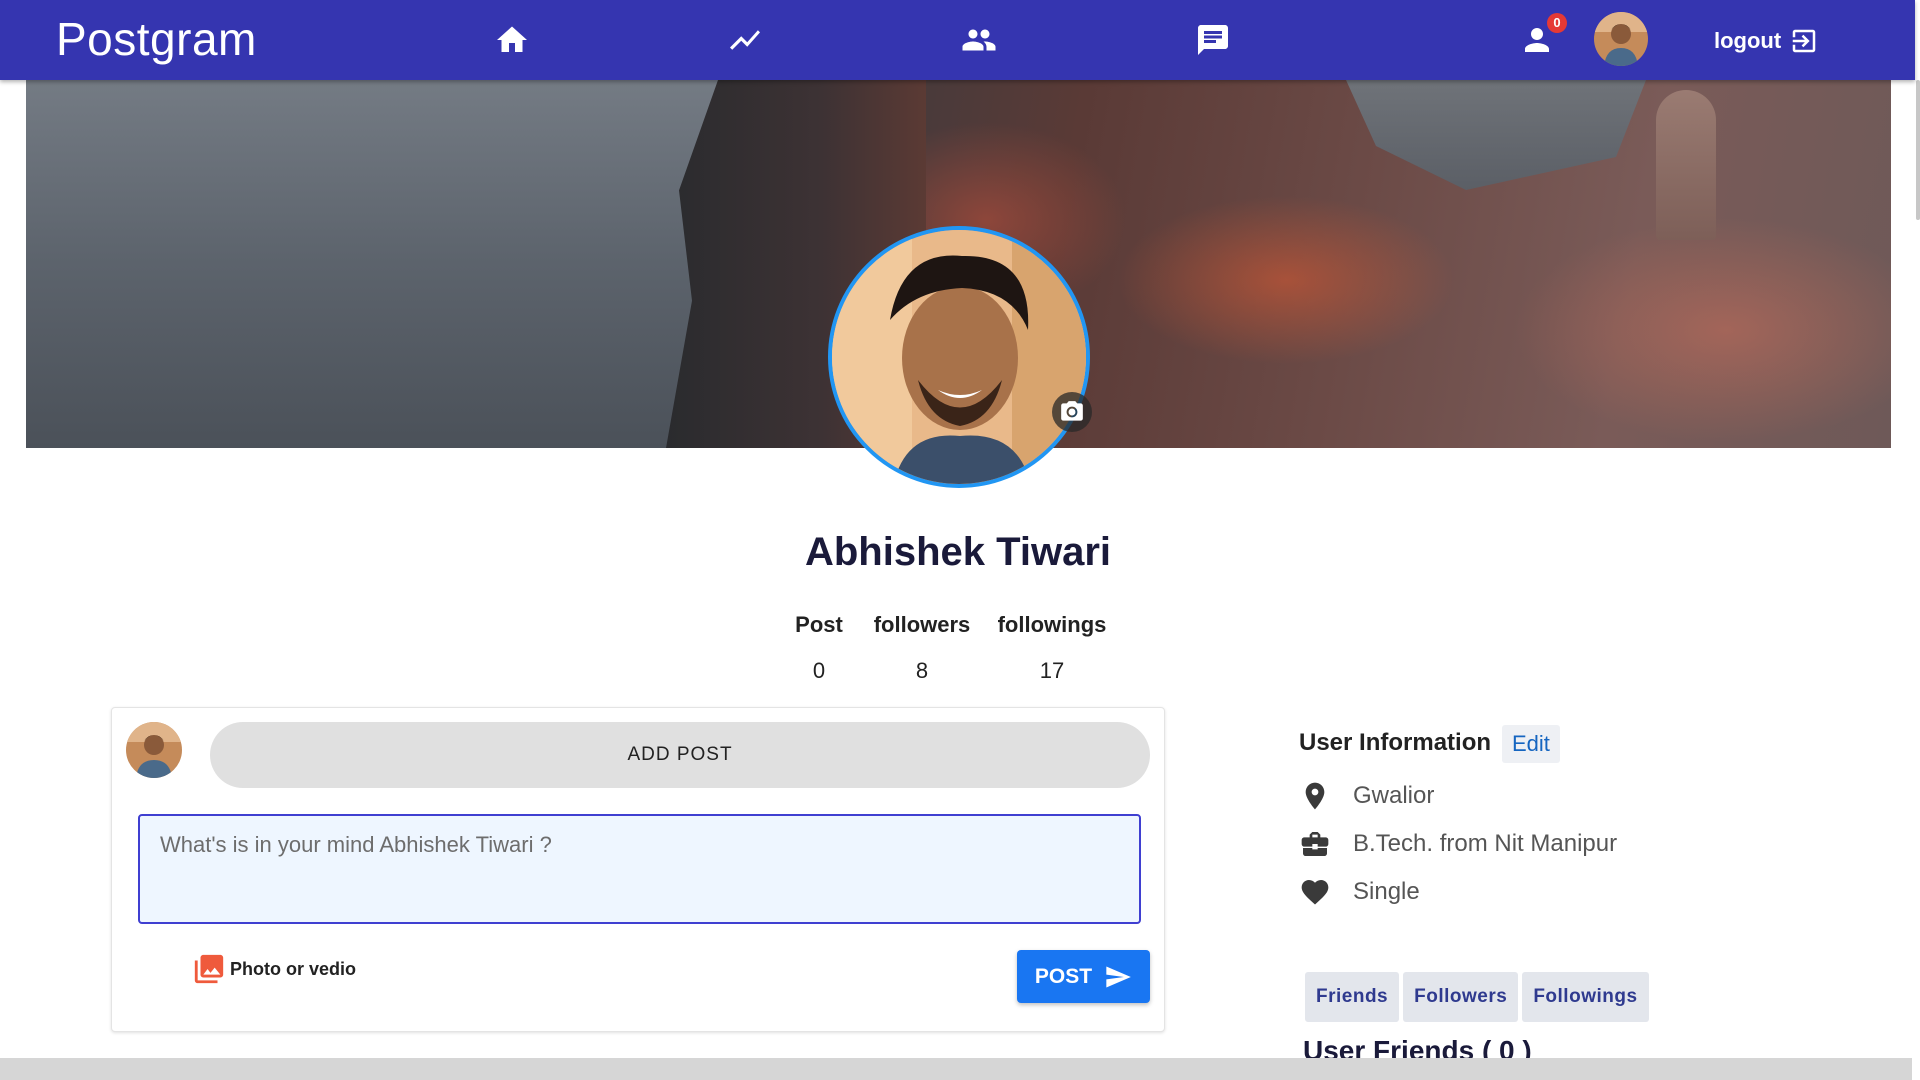 The image size is (1920, 1080). What do you see at coordinates (819, 648) in the screenshot?
I see `stat-posts: Post 0` at bounding box center [819, 648].